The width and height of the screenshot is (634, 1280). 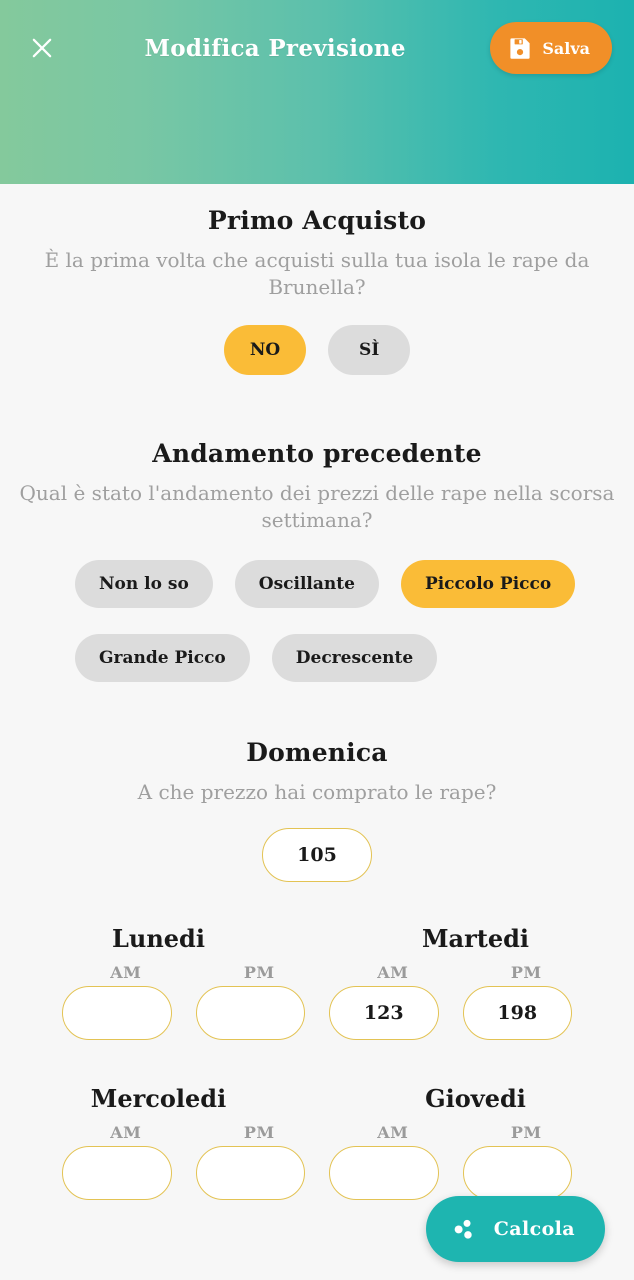 I want to click on slot-lunedi-pm: PM, so click(x=250, y=1001).